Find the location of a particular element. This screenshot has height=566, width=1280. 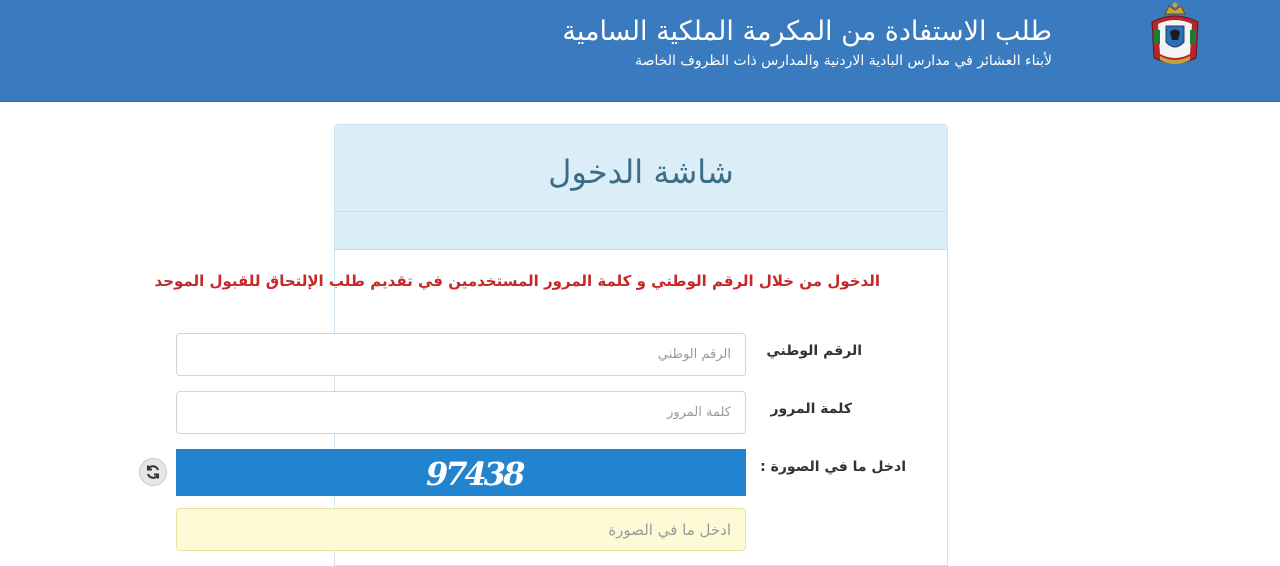

captcha-text: 97438 is located at coordinates (475, 474).